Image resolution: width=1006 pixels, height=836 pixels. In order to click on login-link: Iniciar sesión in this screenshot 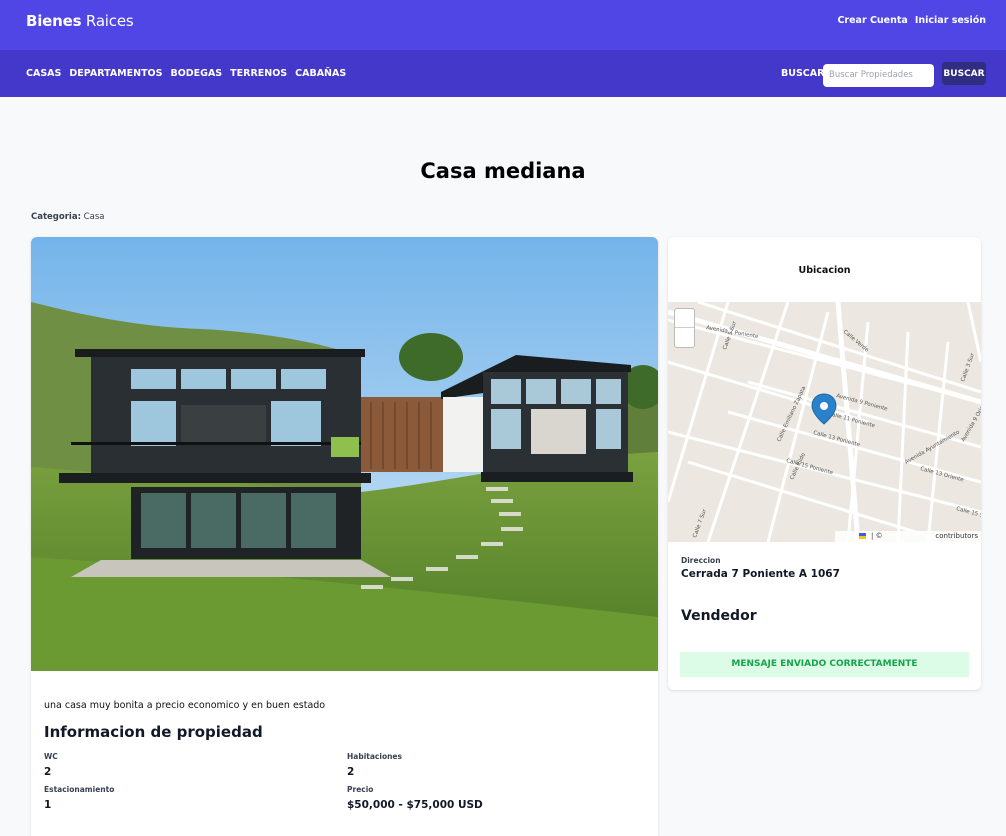, I will do `click(950, 20)`.